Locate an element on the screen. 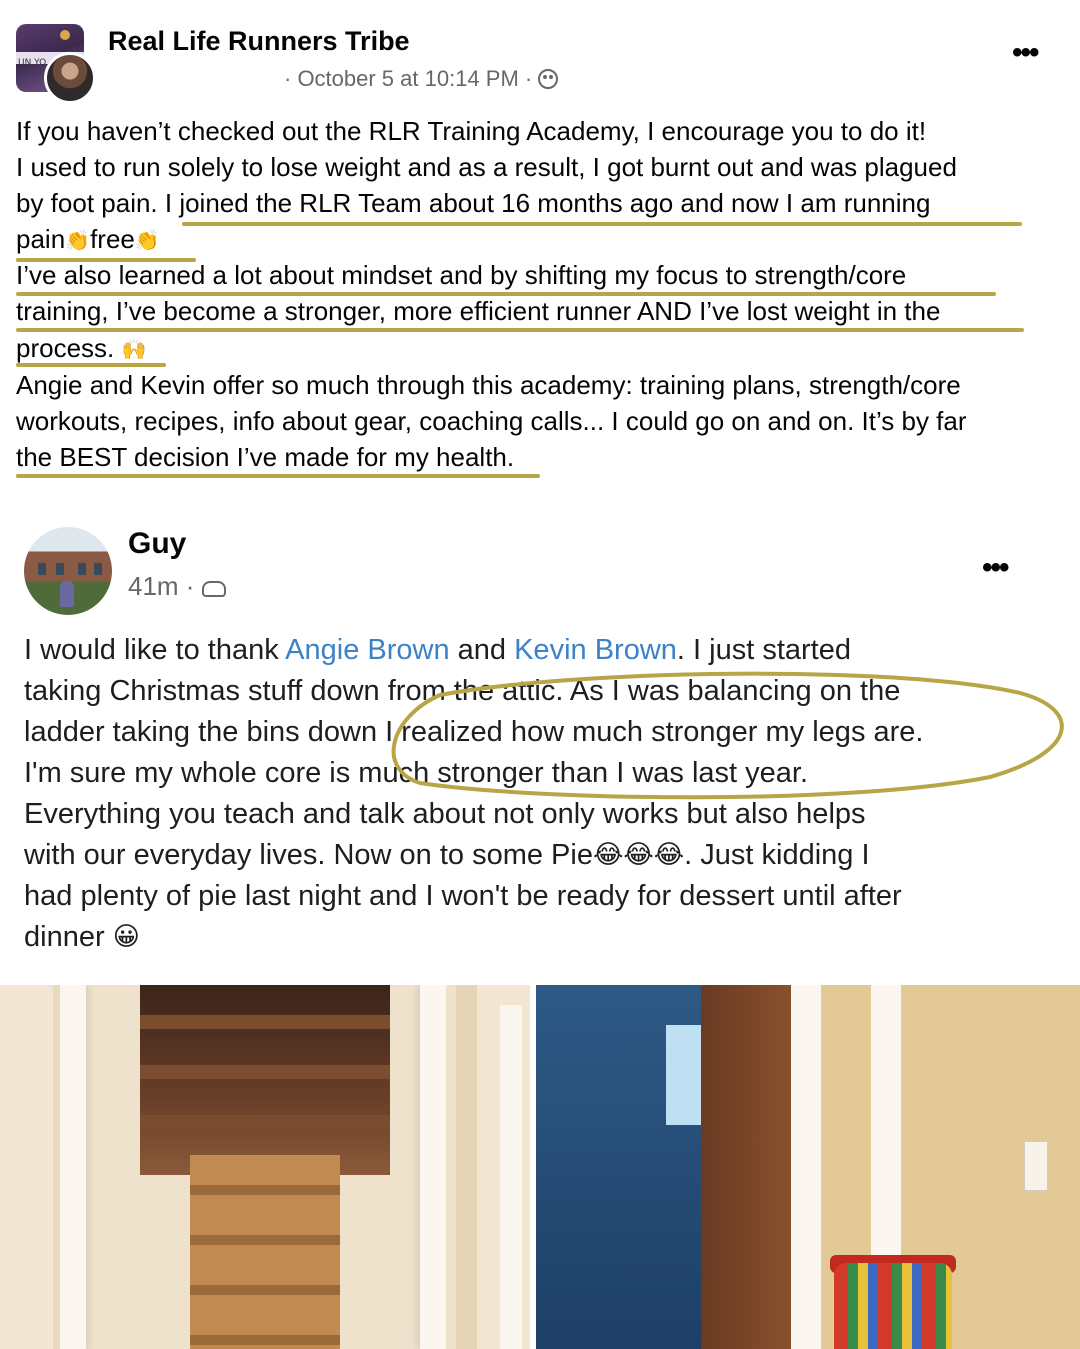 The image size is (1080, 1349). avatar-badge-icon is located at coordinates (65, 35).